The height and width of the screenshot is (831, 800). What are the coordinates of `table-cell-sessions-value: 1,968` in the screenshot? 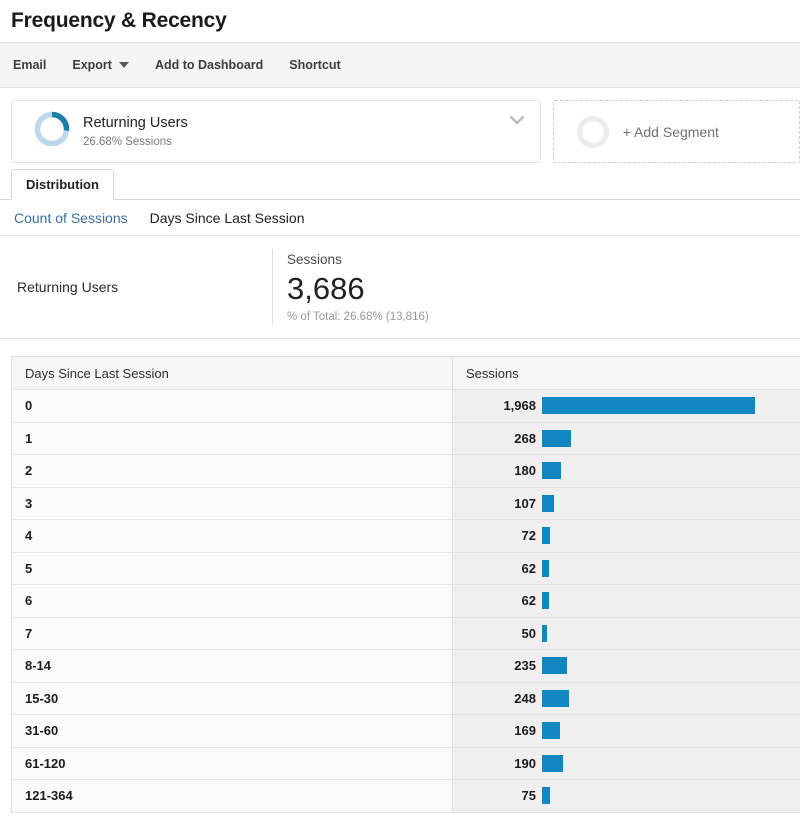 It's located at (519, 406).